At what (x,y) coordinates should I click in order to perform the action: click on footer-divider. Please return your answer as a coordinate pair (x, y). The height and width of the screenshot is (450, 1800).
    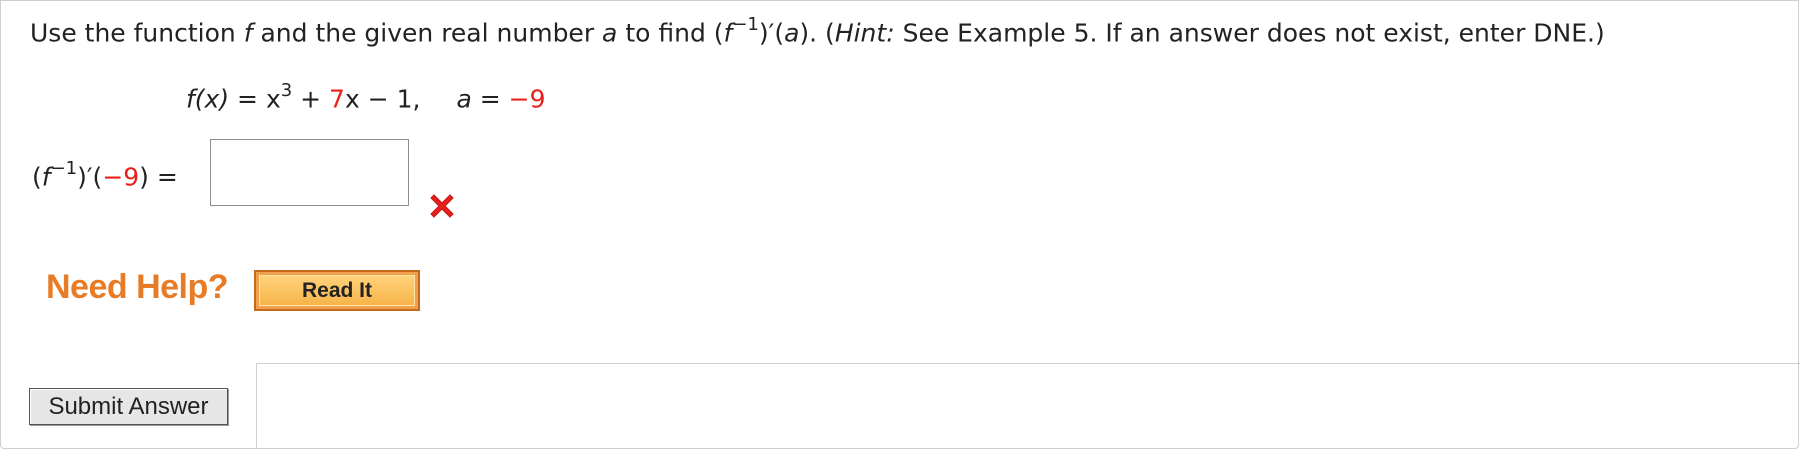
    Looking at the image, I should click on (1028, 363).